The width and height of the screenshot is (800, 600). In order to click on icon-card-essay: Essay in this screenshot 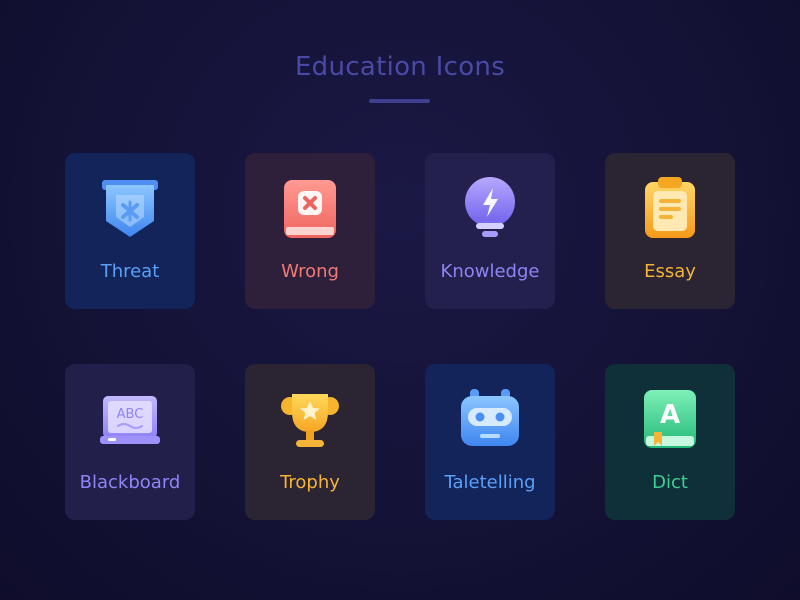, I will do `click(670, 231)`.